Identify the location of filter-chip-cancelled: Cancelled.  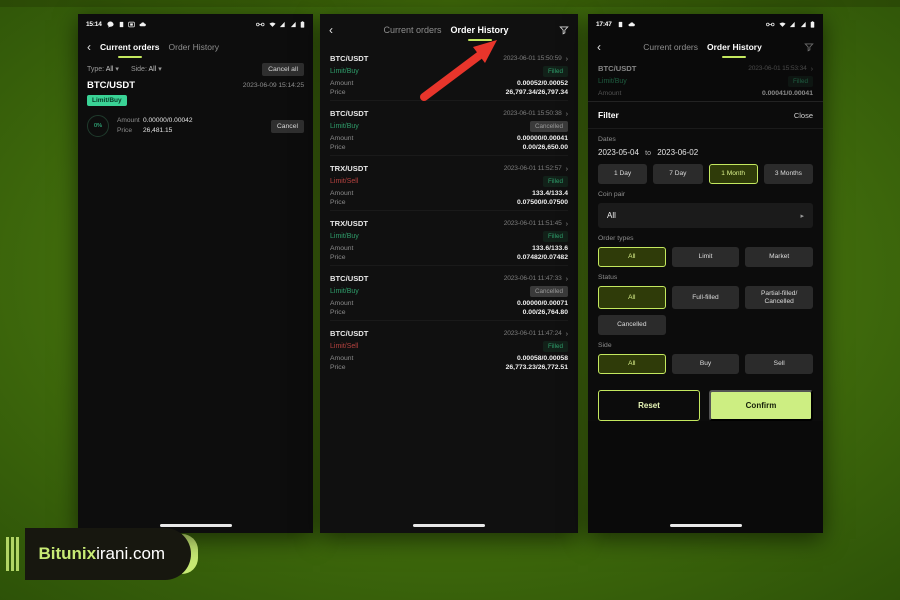
(632, 325).